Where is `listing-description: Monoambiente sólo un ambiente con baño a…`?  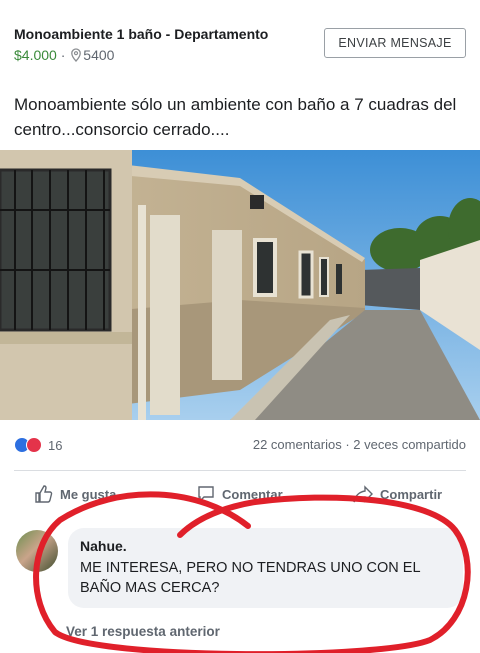 listing-description: Monoambiente sólo un ambiente con baño a… is located at coordinates (235, 117).